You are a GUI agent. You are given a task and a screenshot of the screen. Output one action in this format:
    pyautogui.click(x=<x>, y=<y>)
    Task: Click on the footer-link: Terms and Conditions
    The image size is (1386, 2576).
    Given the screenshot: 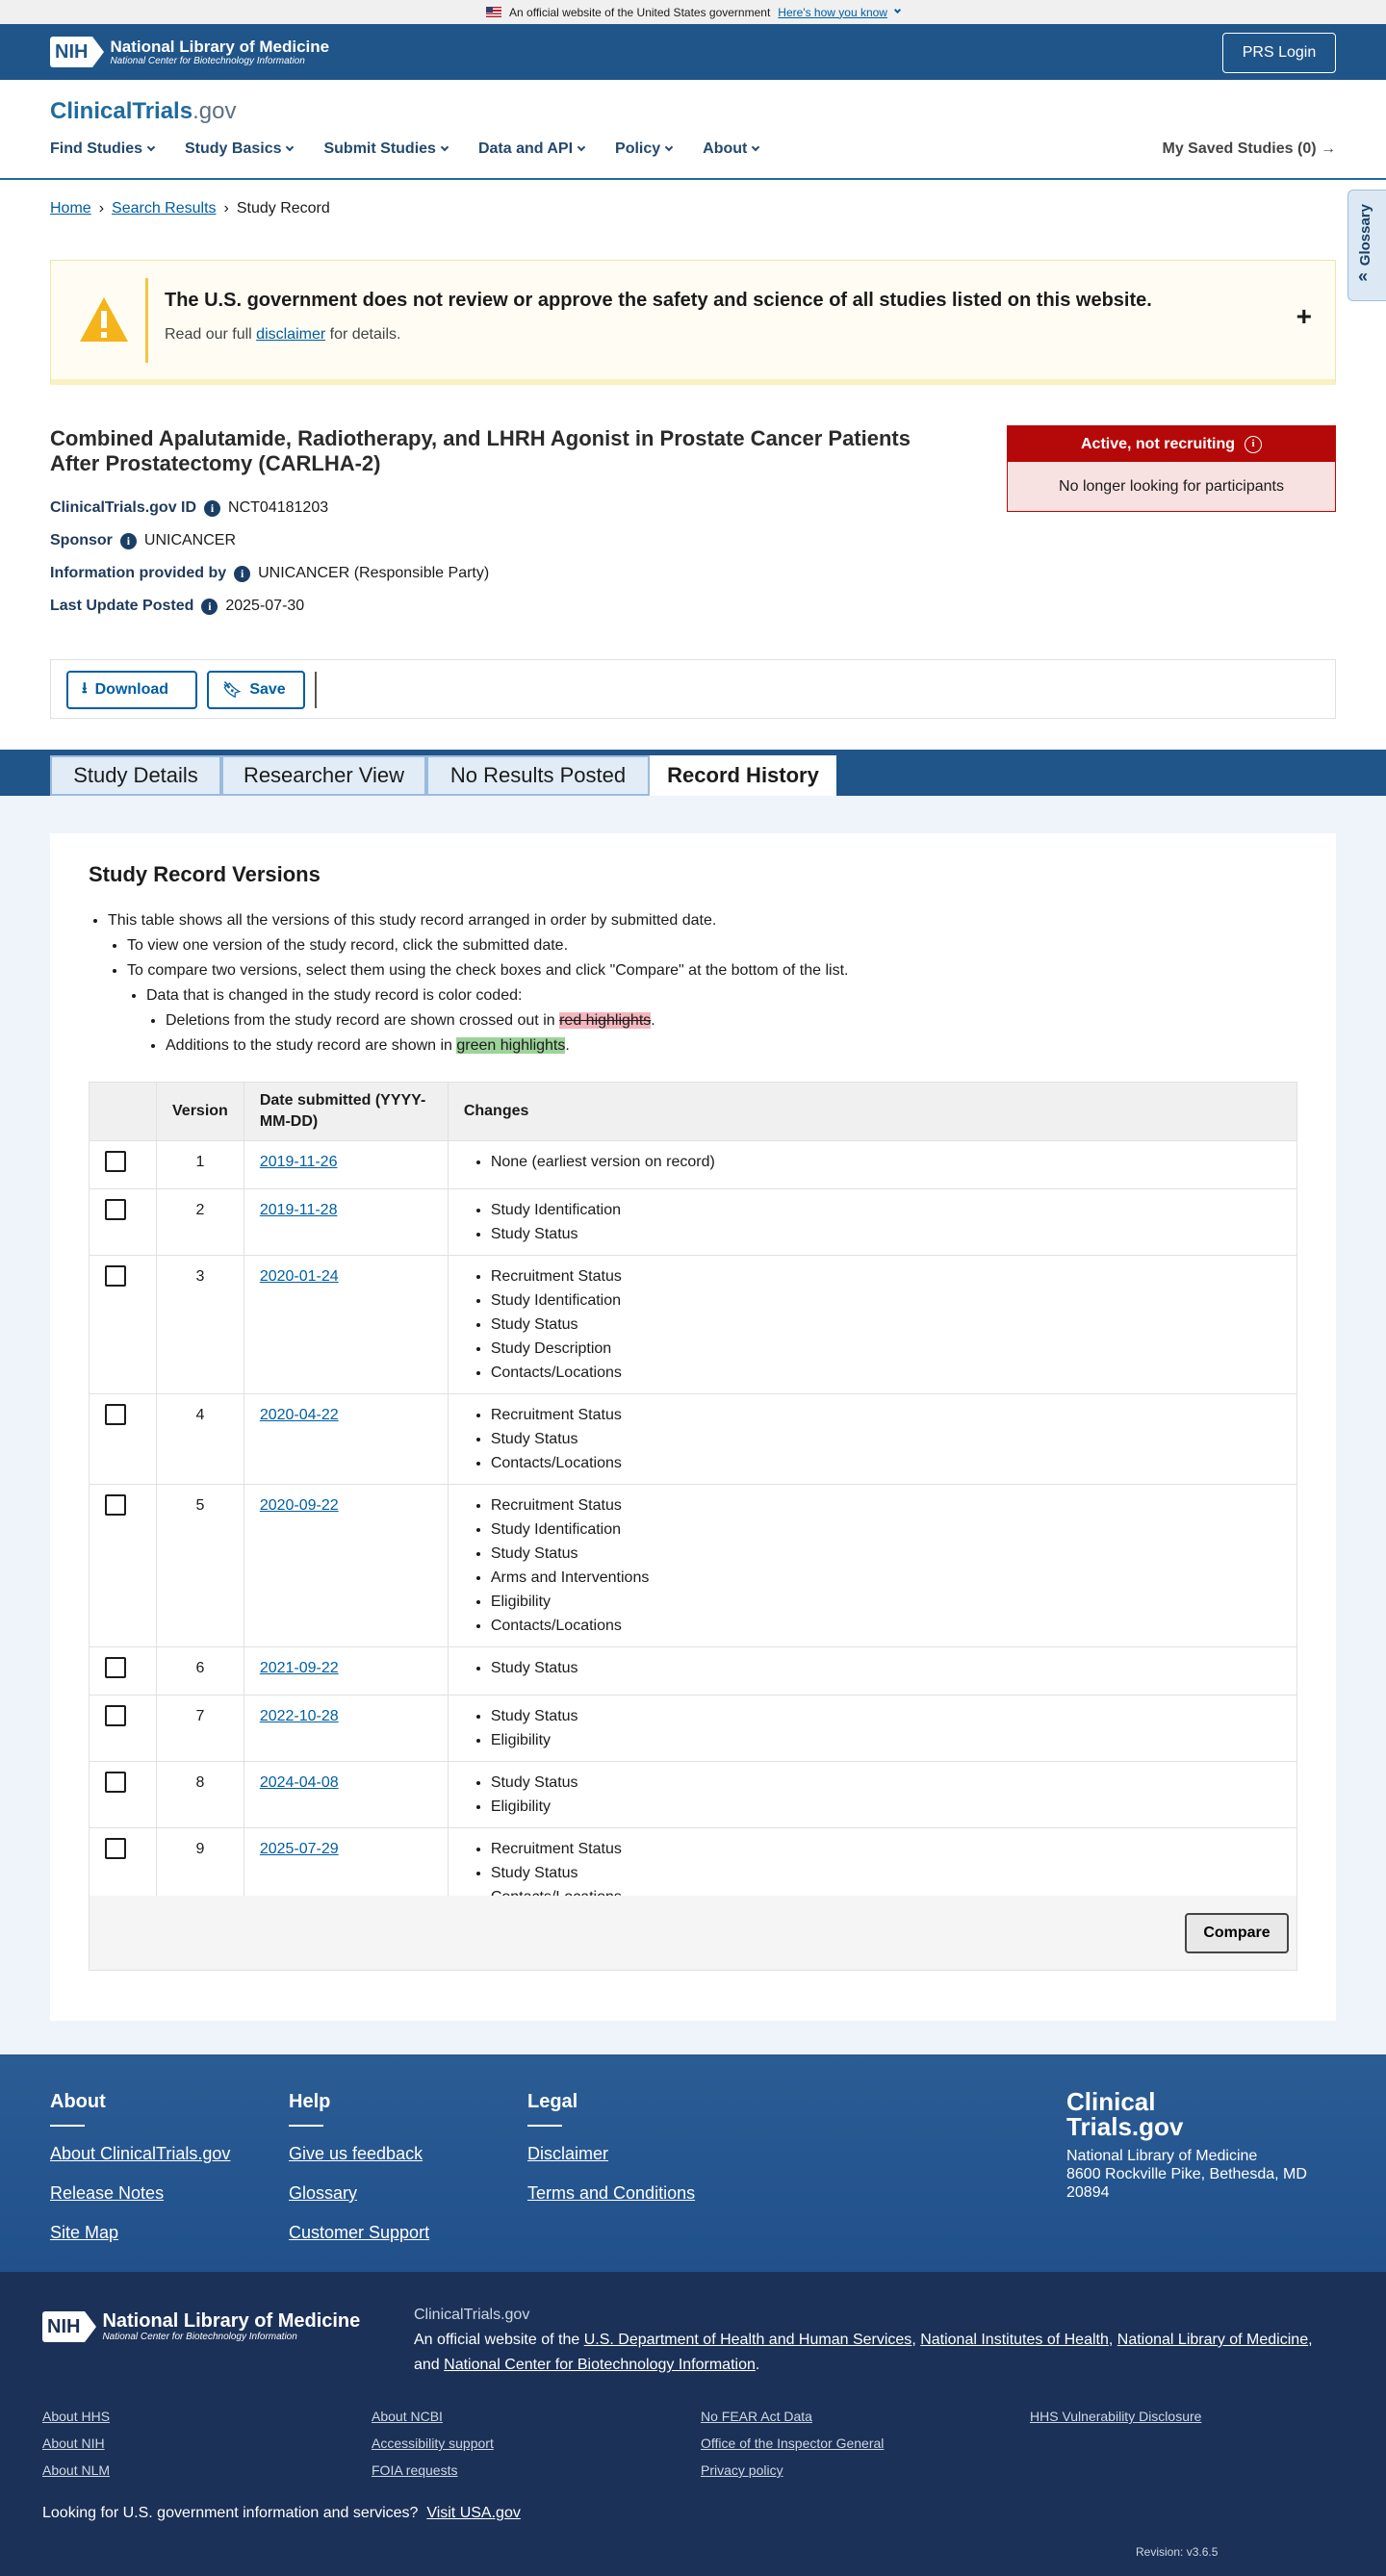 What is the action you would take?
    pyautogui.click(x=611, y=2193)
    